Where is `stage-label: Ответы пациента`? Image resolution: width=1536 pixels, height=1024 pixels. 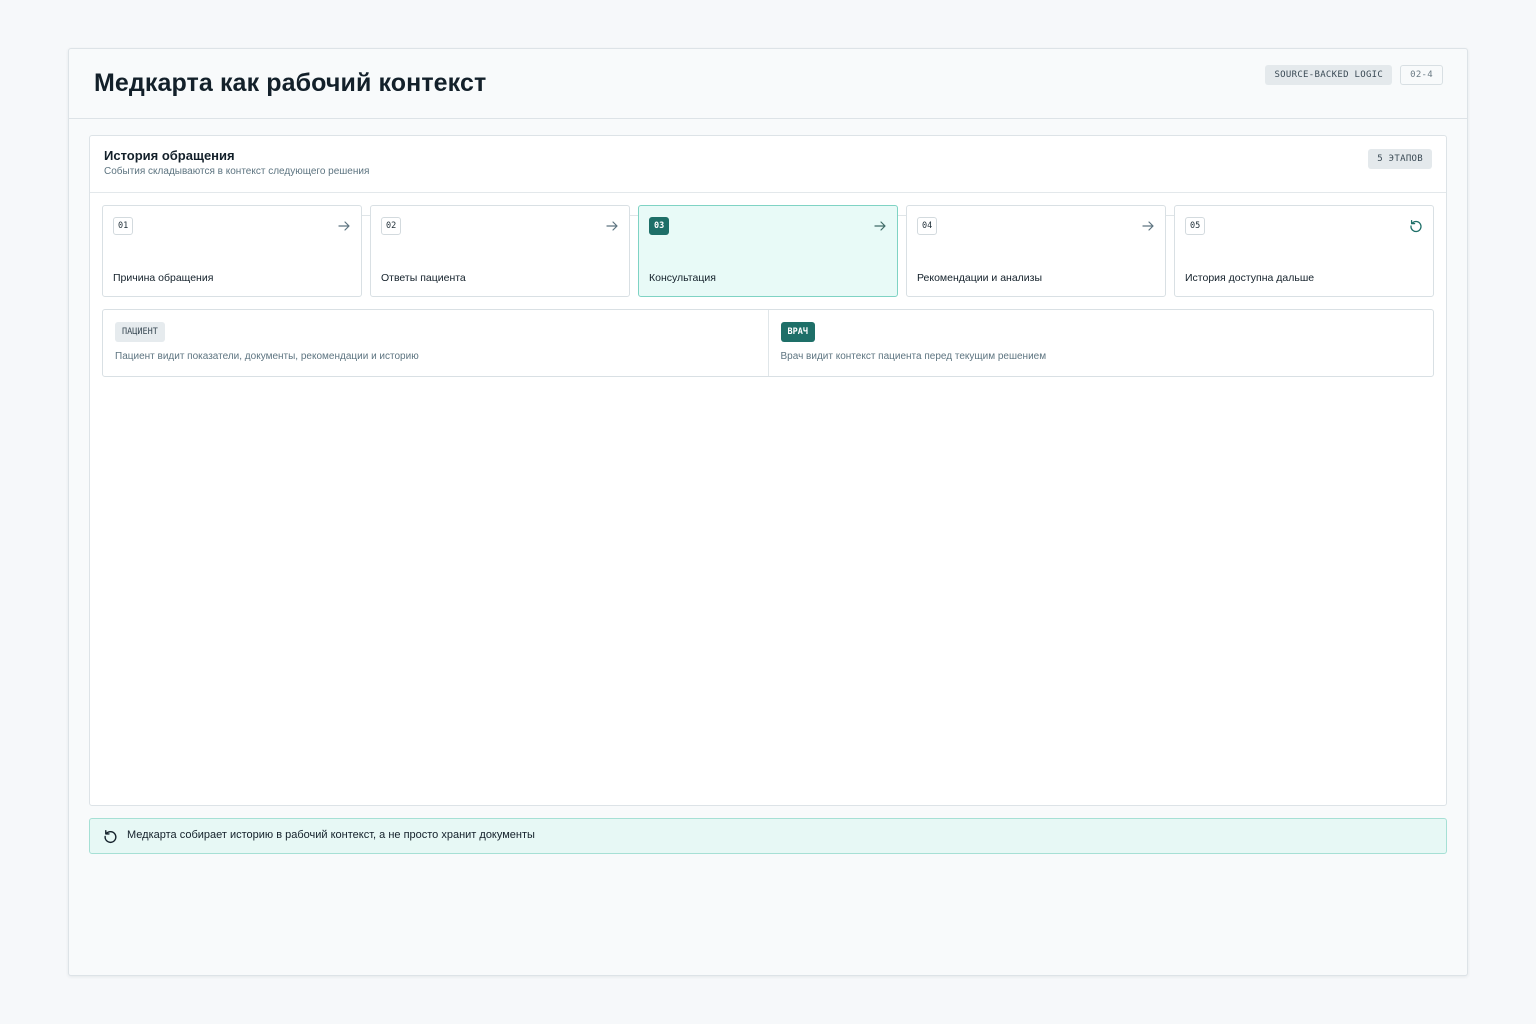 stage-label: Ответы пациента is located at coordinates (423, 278).